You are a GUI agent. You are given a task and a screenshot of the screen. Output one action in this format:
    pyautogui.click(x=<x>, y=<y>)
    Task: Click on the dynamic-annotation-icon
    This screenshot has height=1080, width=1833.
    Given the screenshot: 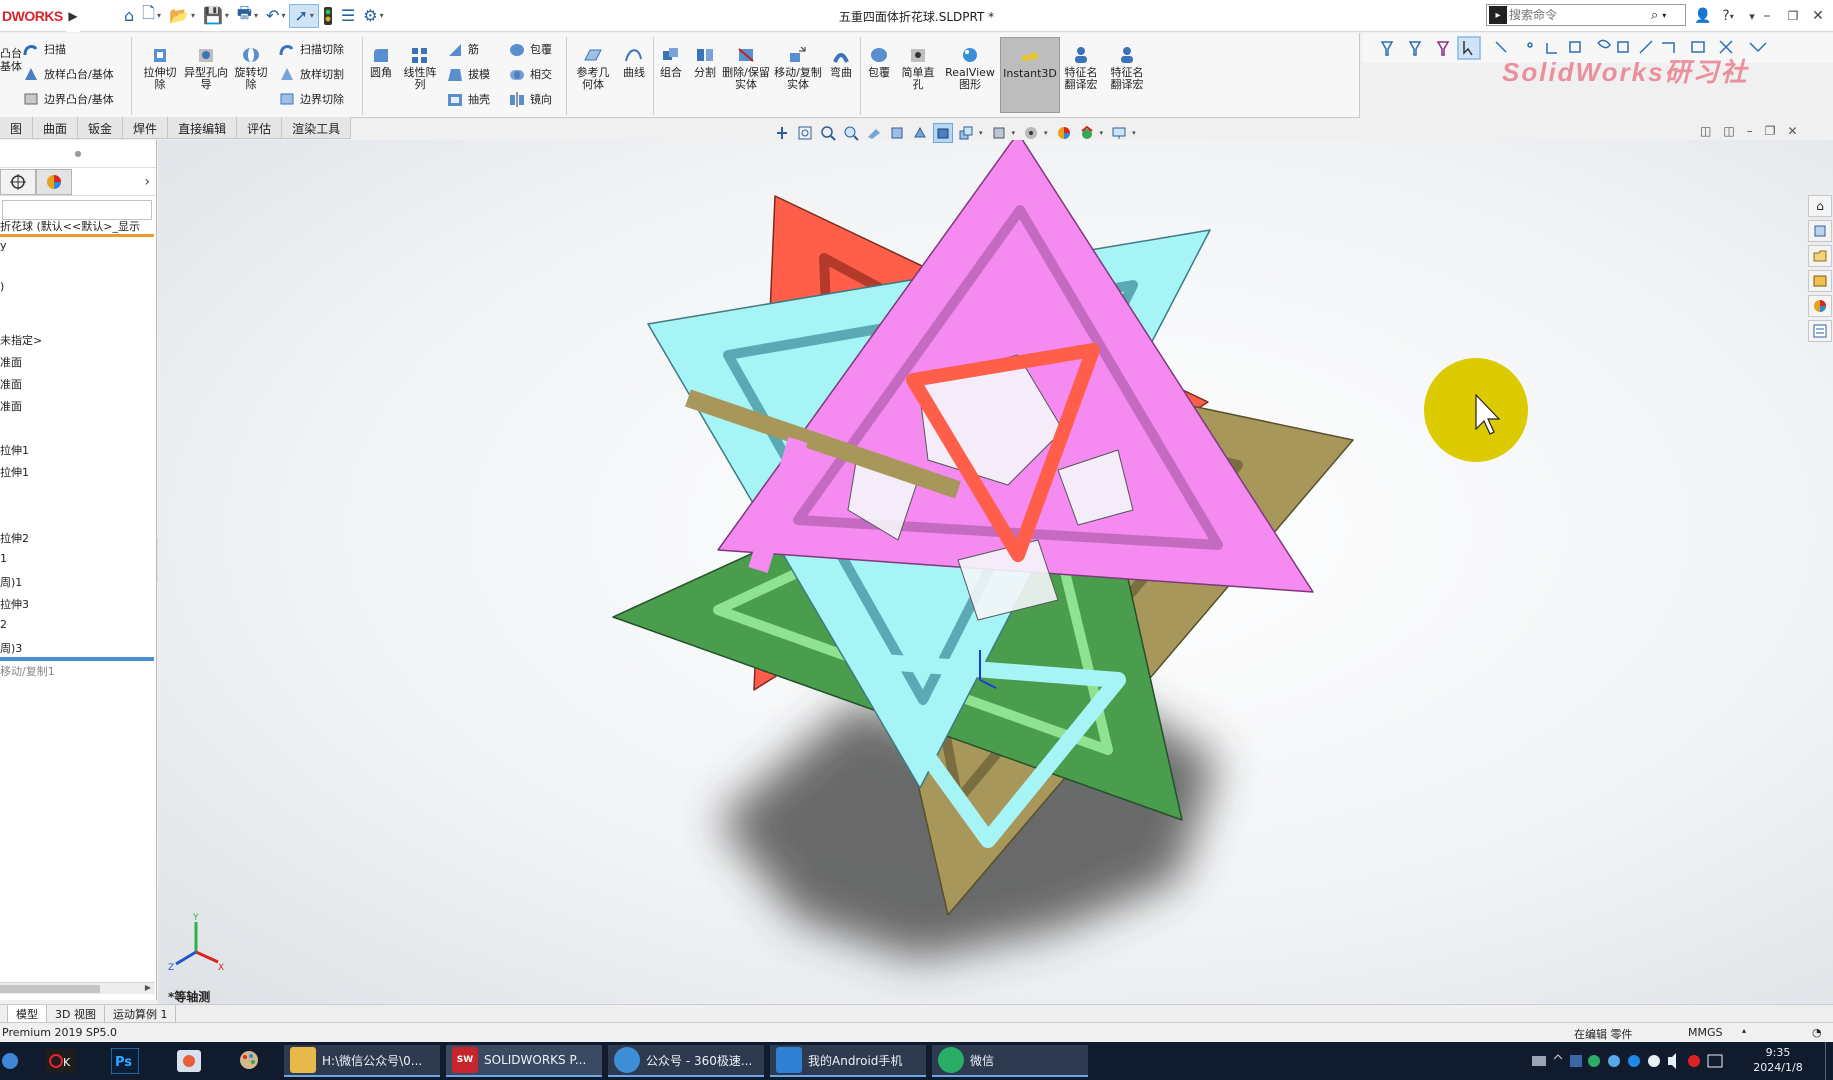 What is the action you would take?
    pyautogui.click(x=874, y=133)
    